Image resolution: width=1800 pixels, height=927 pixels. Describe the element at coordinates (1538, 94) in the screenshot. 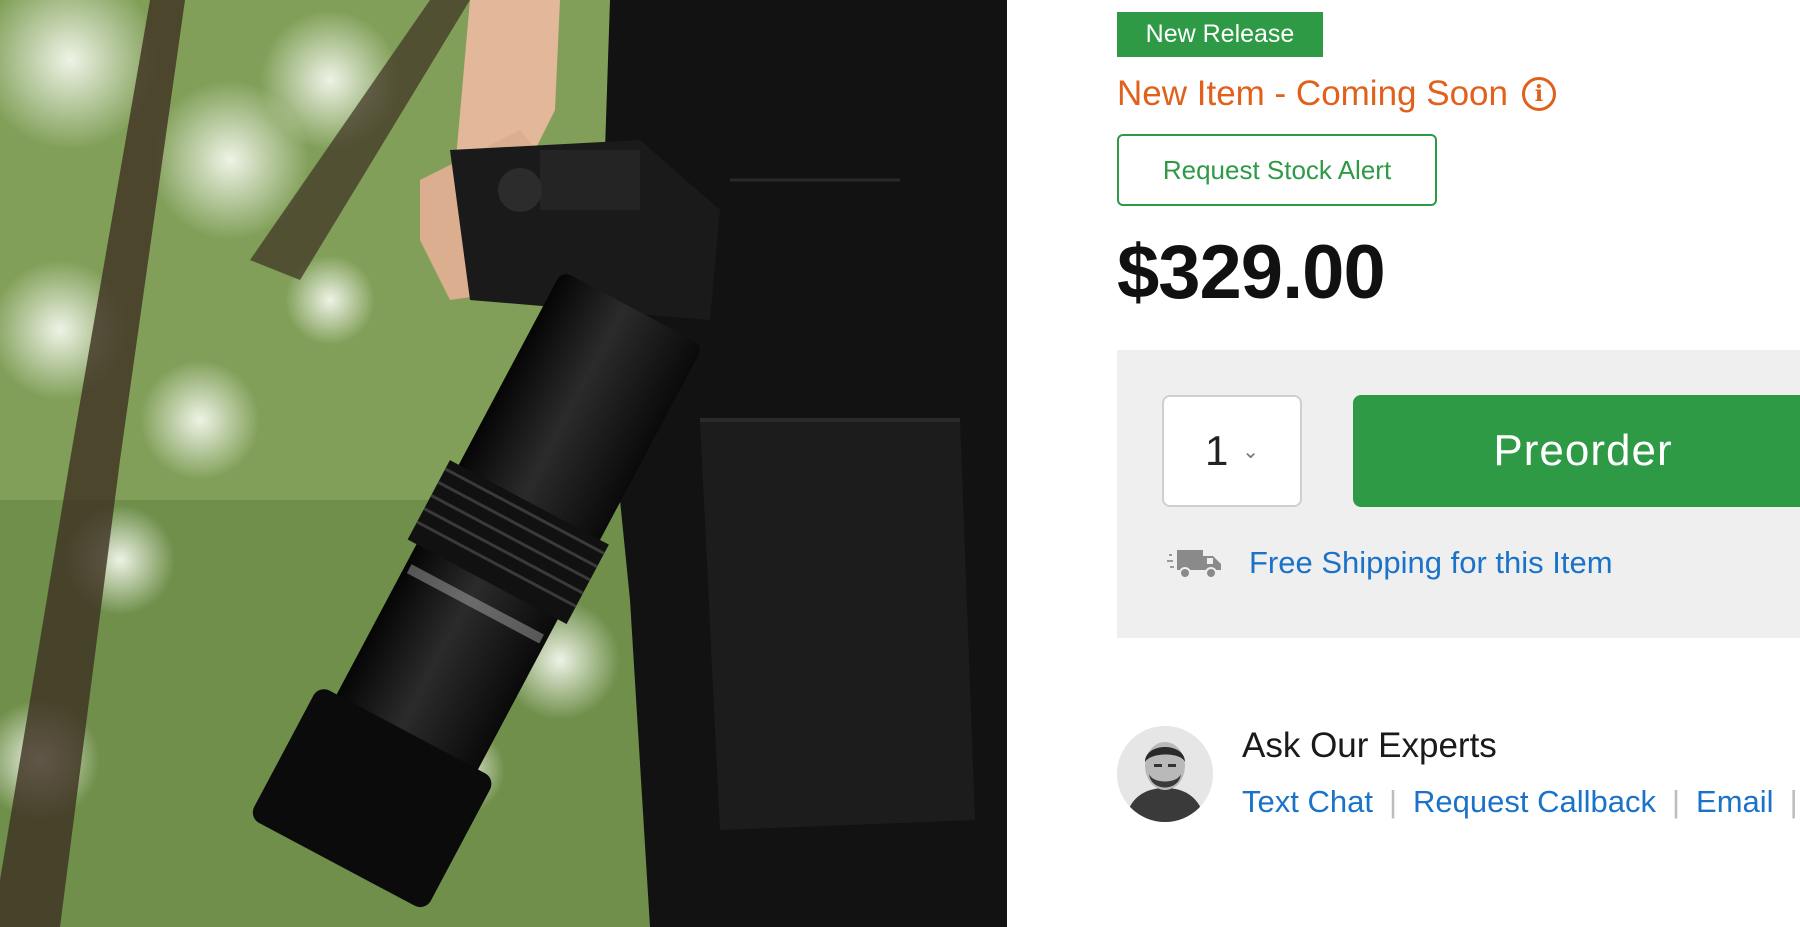

I see `info-icon: i` at that location.